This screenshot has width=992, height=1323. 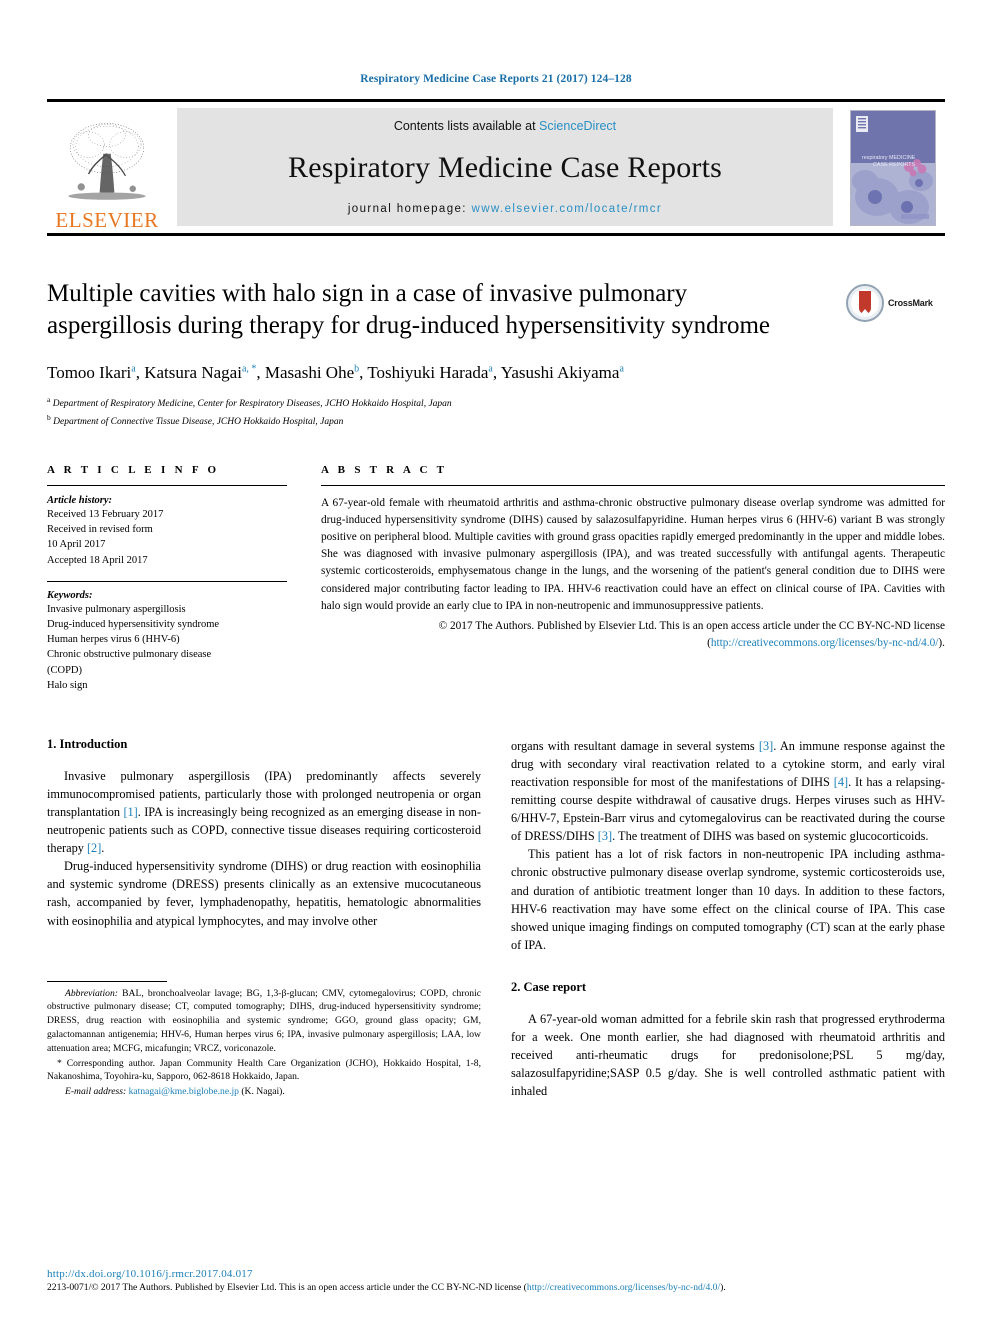 I want to click on affiliation-marker: a, so click(x=49, y=400).